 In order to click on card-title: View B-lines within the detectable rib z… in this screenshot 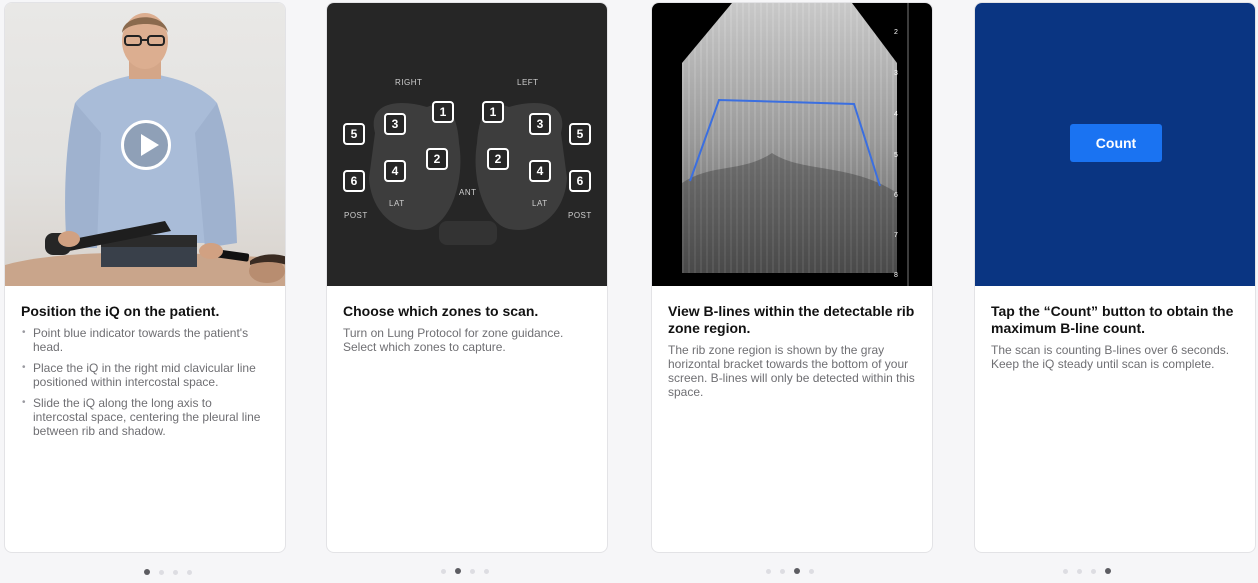, I will do `click(791, 319)`.